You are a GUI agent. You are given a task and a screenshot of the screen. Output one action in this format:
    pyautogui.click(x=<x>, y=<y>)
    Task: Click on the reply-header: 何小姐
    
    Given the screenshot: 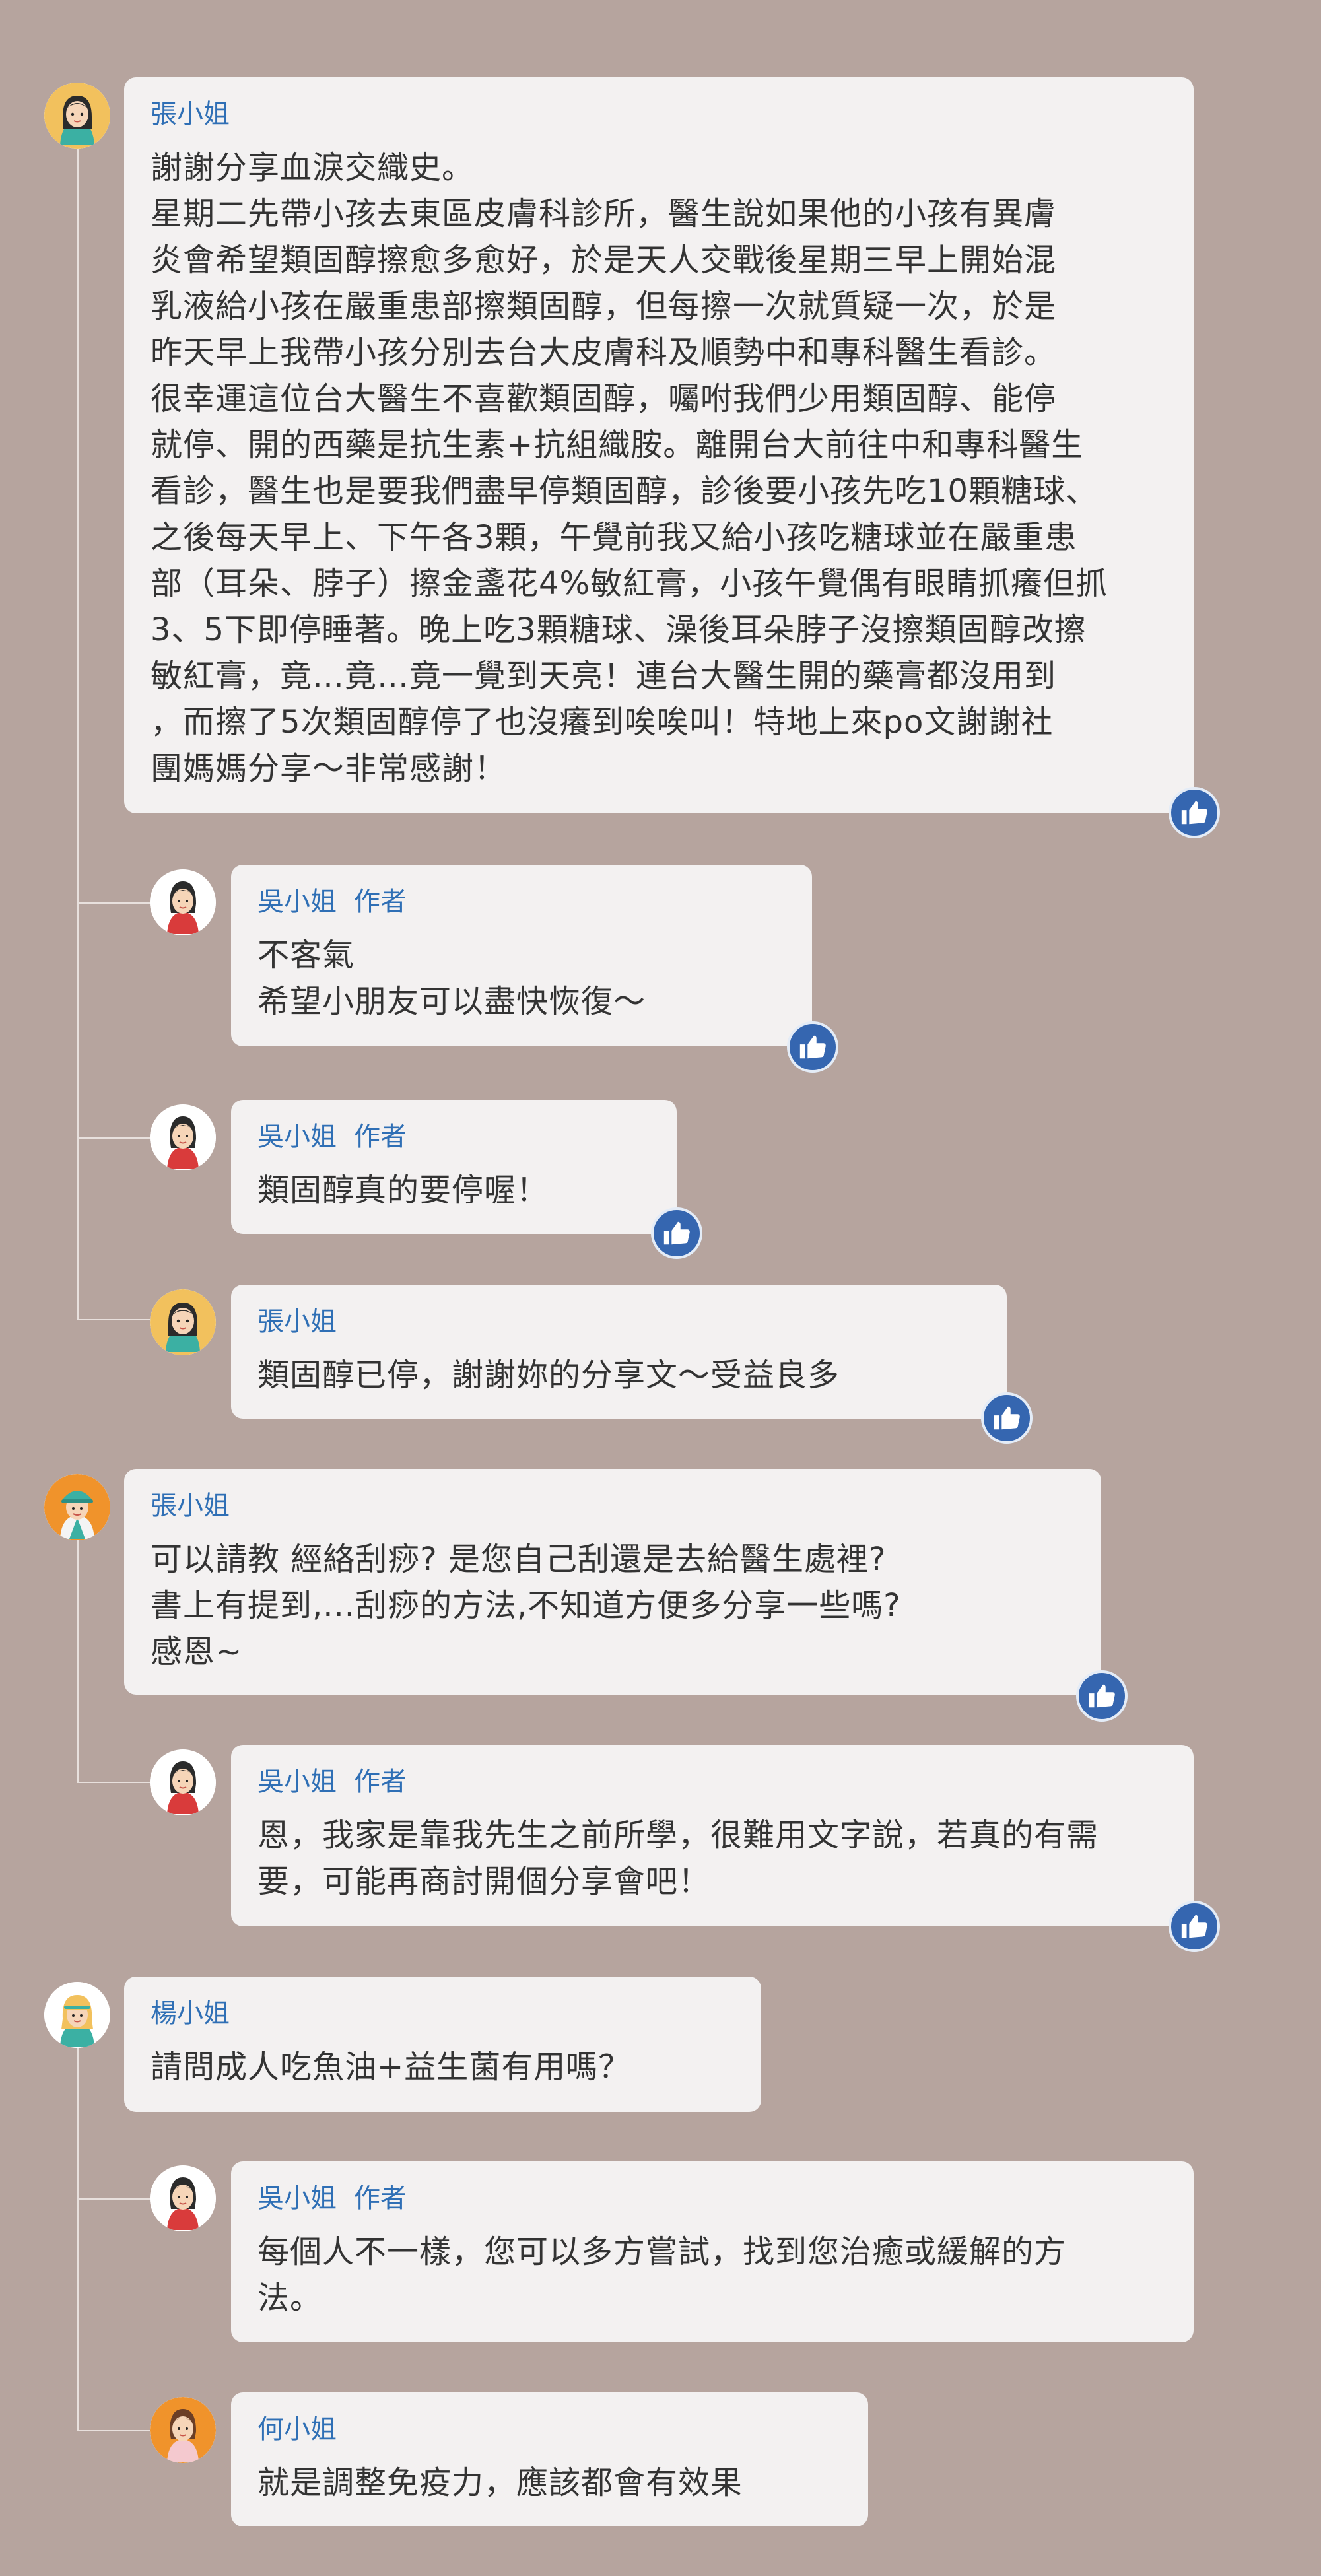 What is the action you would take?
    pyautogui.click(x=549, y=2430)
    